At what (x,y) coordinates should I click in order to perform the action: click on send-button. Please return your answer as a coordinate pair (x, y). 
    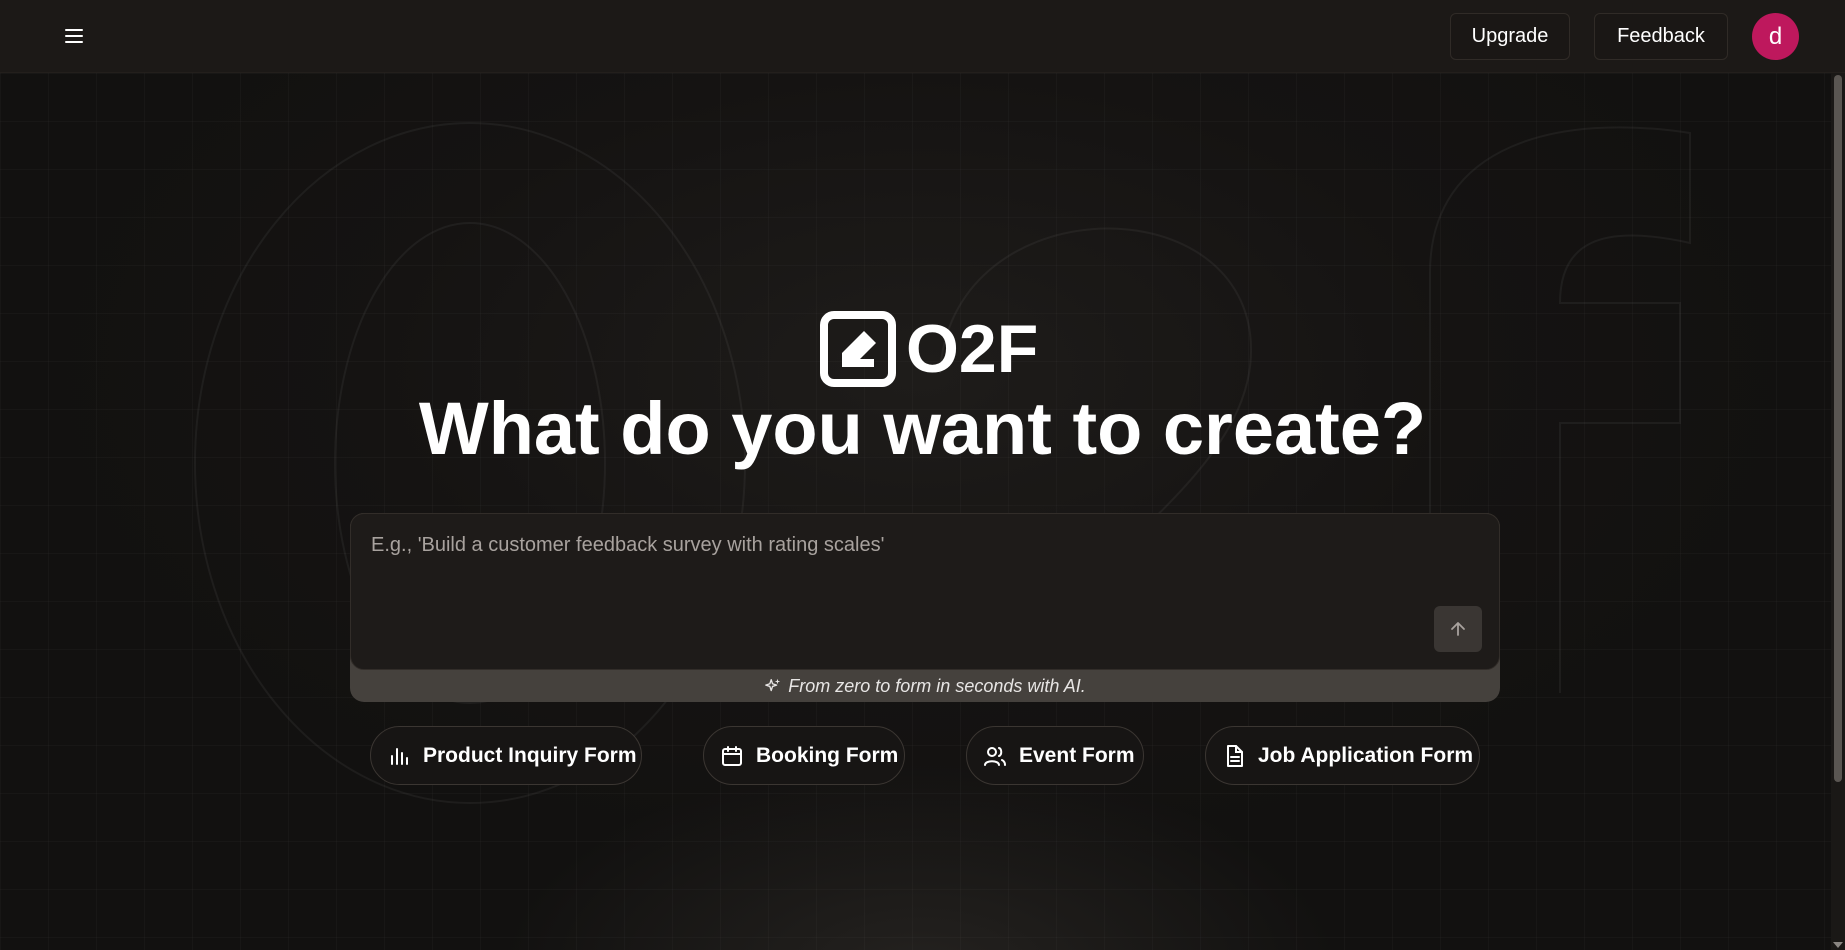
    Looking at the image, I should click on (1458, 629).